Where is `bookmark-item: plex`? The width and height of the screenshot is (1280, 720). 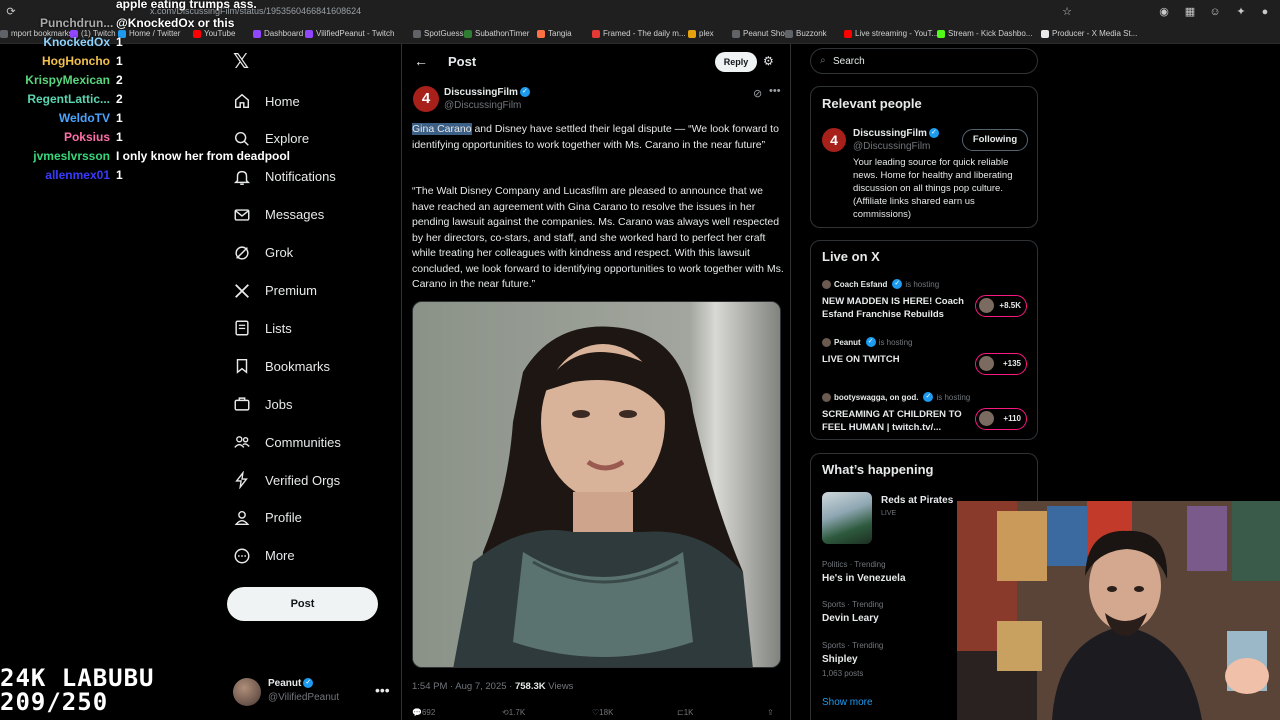 bookmark-item: plex is located at coordinates (701, 33).